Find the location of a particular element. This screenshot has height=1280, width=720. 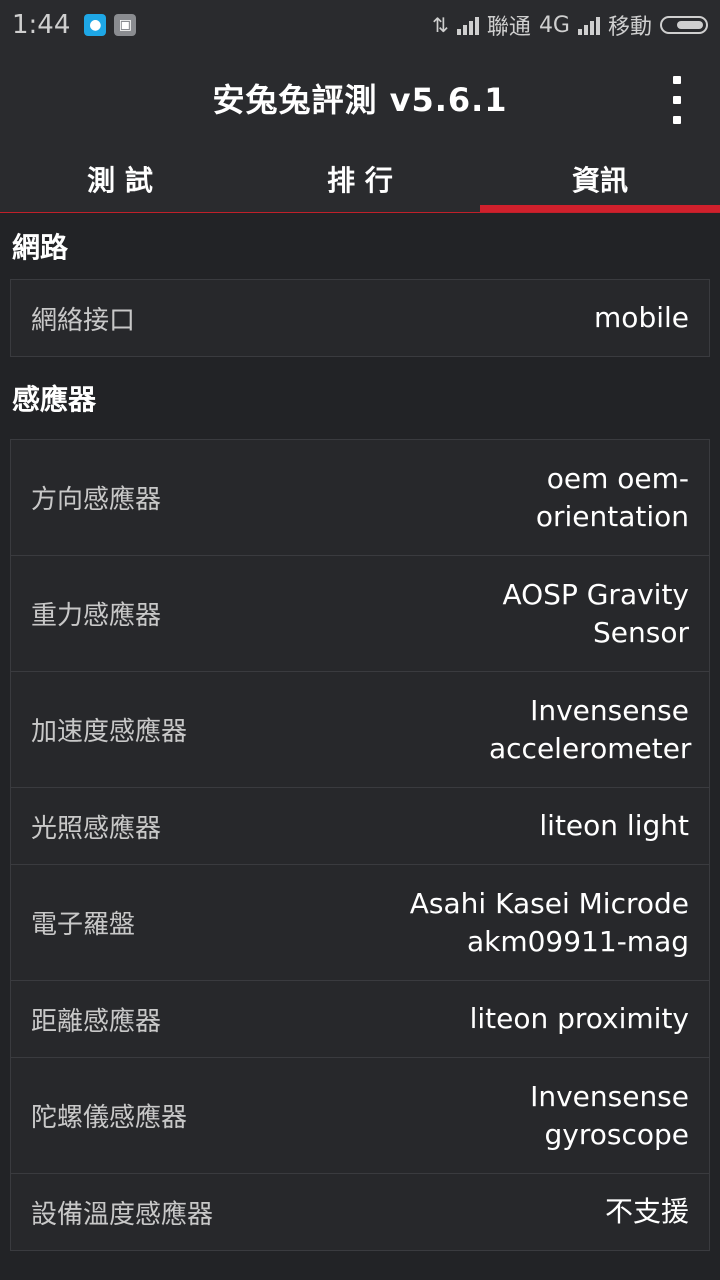

carrier-2: 移動 is located at coordinates (629, 27).